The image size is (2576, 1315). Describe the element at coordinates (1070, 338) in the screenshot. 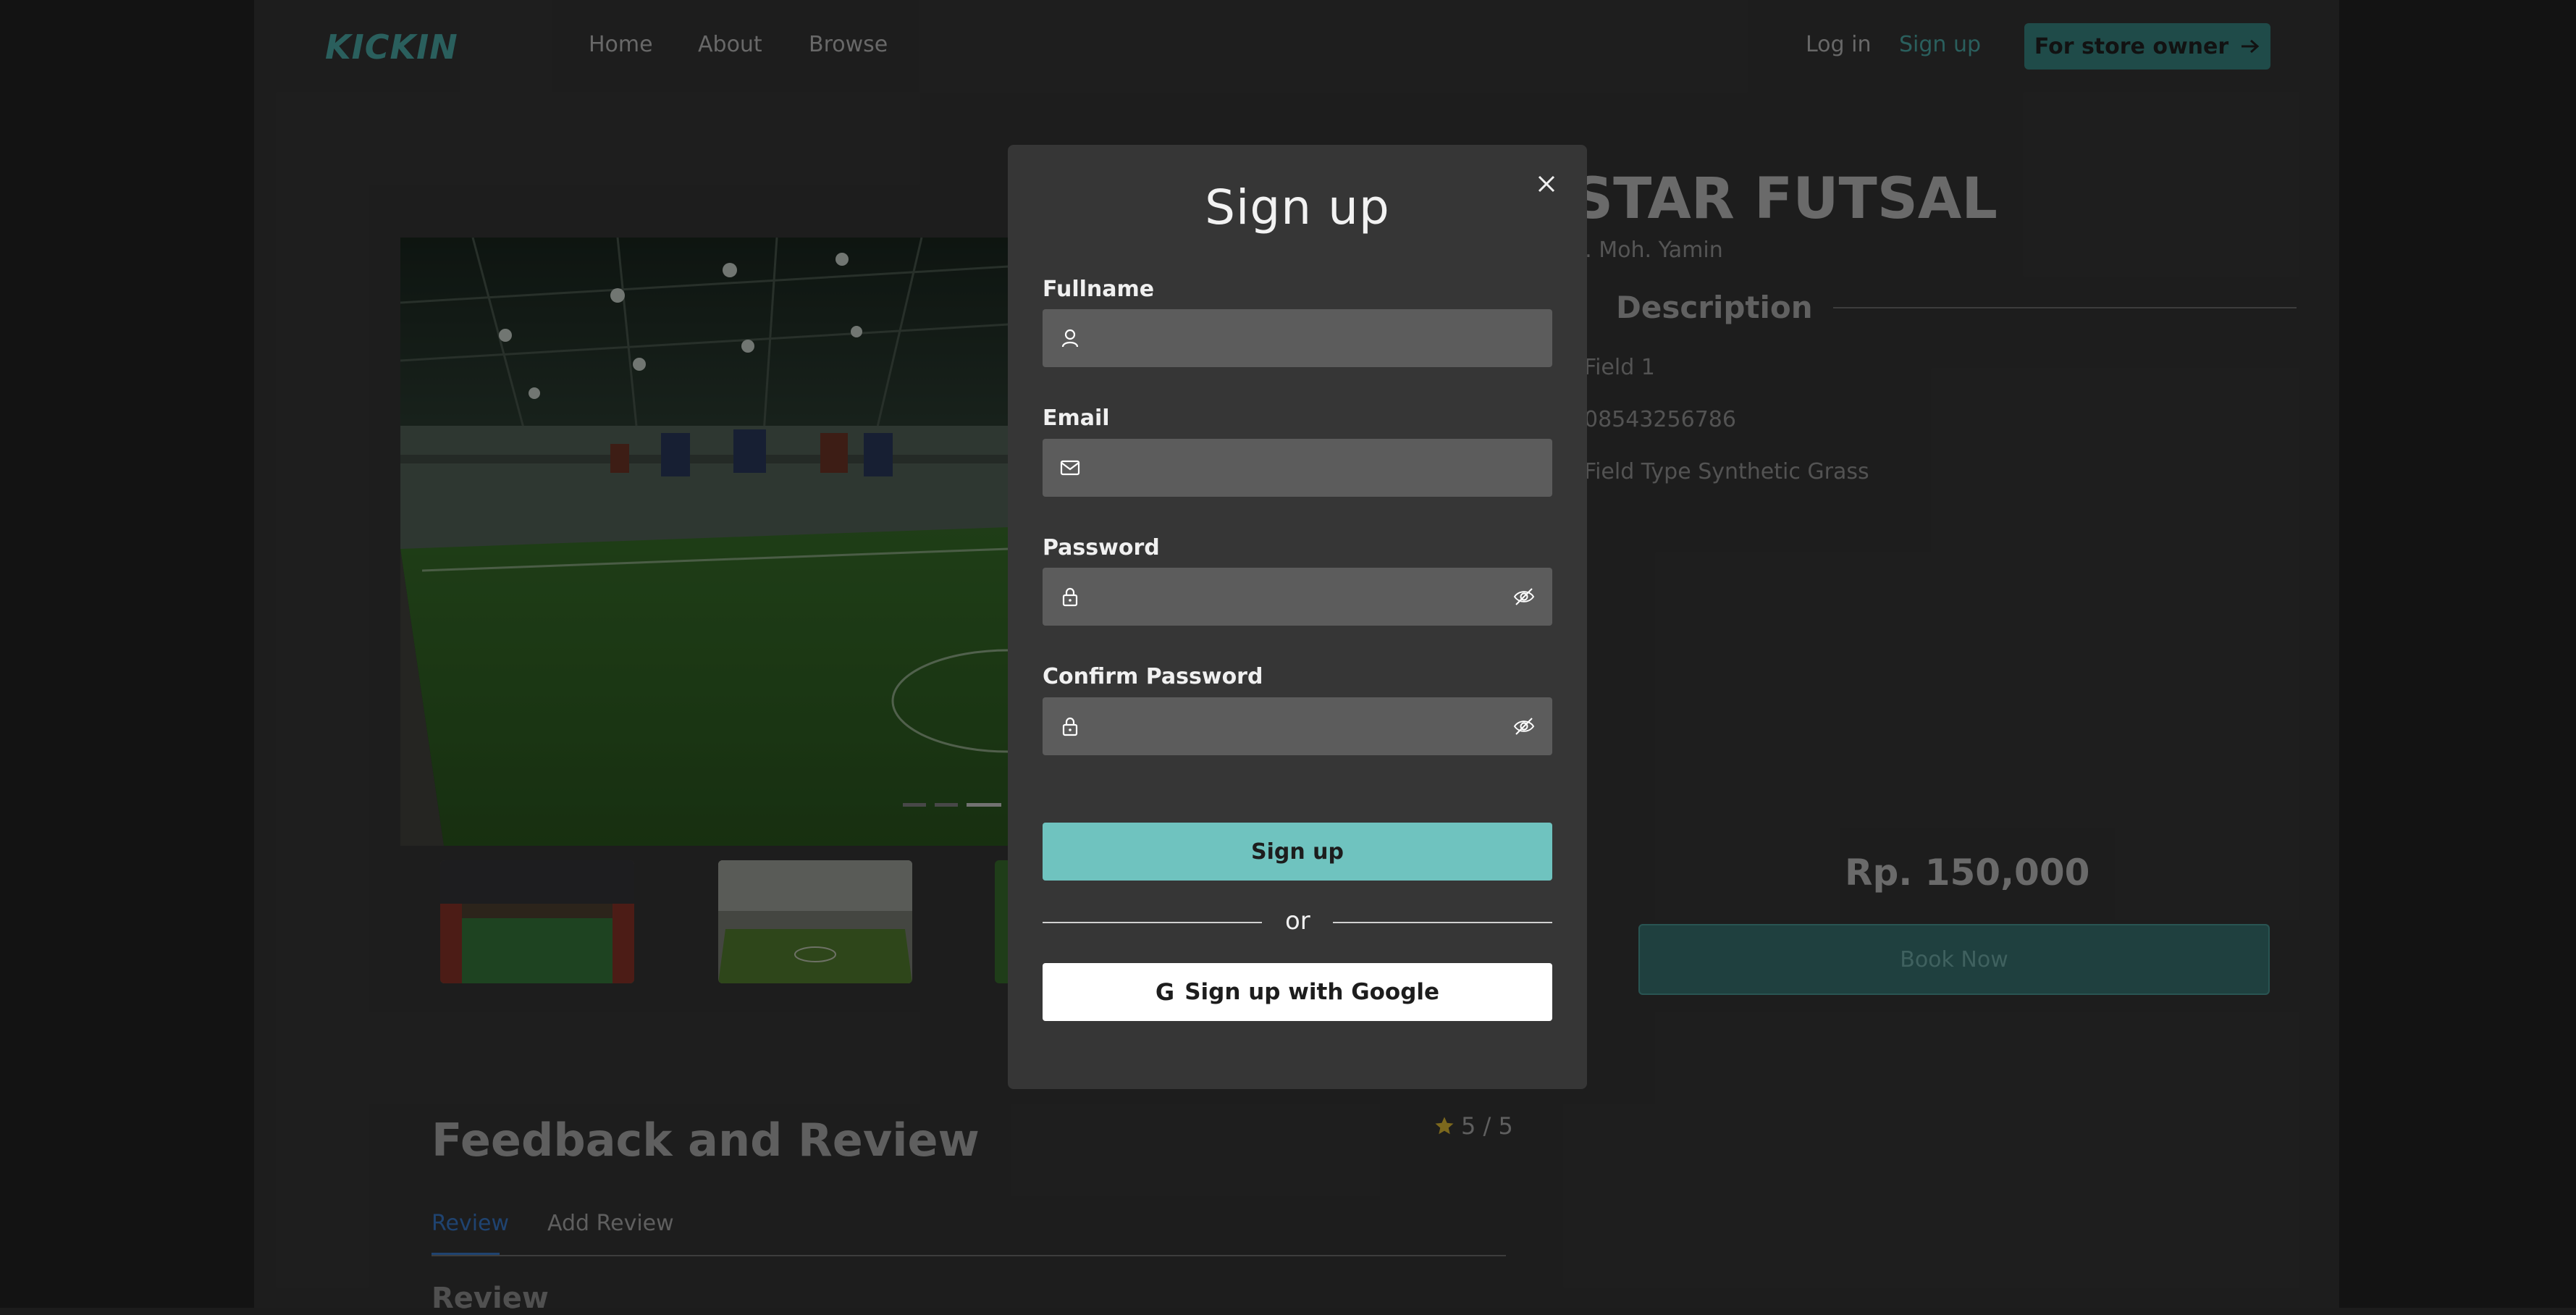

I see `user-icon` at that location.